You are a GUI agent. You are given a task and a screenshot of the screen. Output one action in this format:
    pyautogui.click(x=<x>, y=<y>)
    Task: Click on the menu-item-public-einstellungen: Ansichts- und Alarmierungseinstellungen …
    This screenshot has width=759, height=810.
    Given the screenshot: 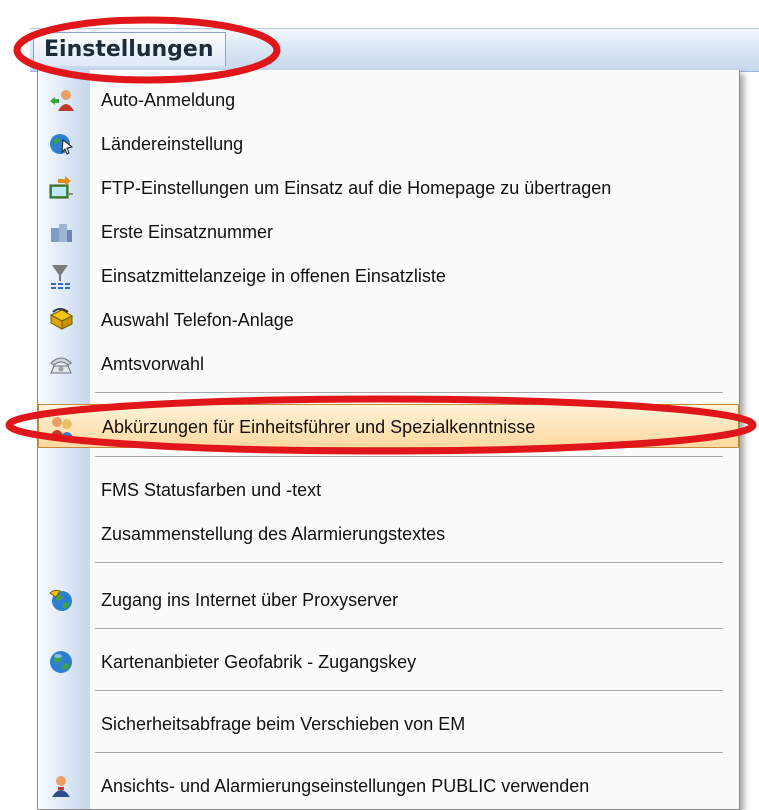 What is the action you would take?
    pyautogui.click(x=388, y=786)
    